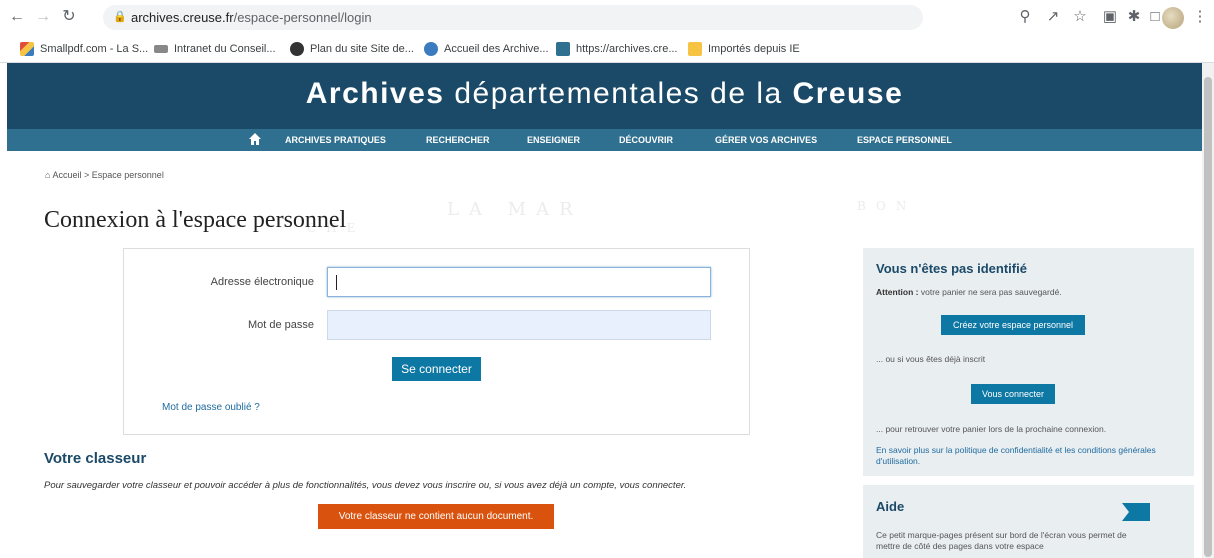 The image size is (1214, 558). Describe the element at coordinates (646, 140) in the screenshot. I see `menu-item-decouvrir: DÉCOUVRIR` at that location.